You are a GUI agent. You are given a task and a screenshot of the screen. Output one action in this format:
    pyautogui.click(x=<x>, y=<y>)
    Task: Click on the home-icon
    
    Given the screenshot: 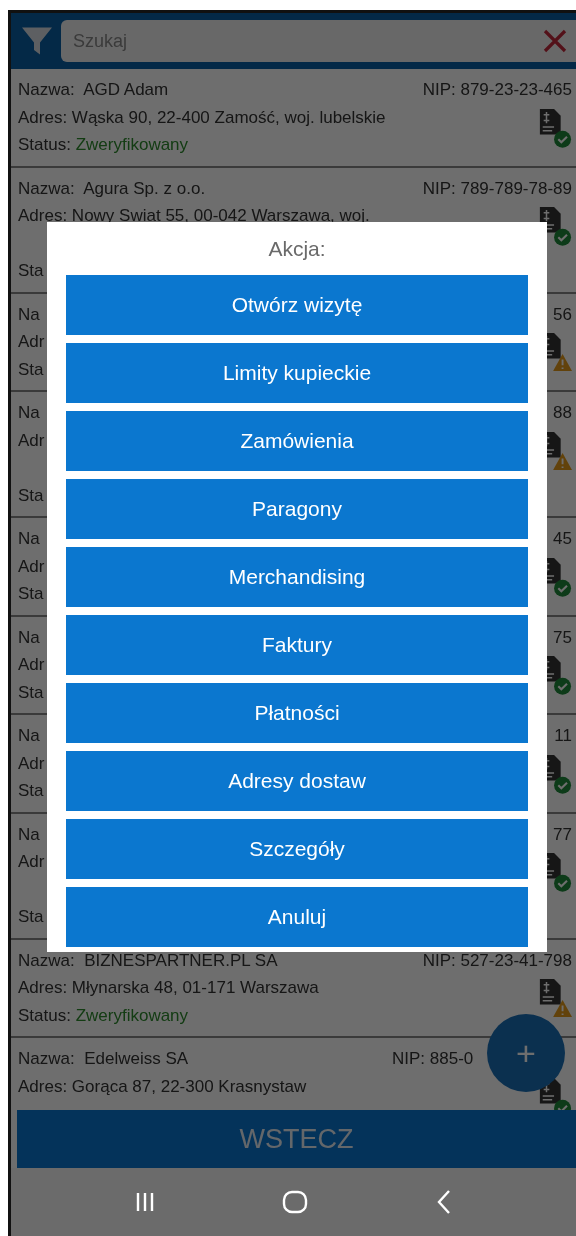 What is the action you would take?
    pyautogui.click(x=295, y=1202)
    